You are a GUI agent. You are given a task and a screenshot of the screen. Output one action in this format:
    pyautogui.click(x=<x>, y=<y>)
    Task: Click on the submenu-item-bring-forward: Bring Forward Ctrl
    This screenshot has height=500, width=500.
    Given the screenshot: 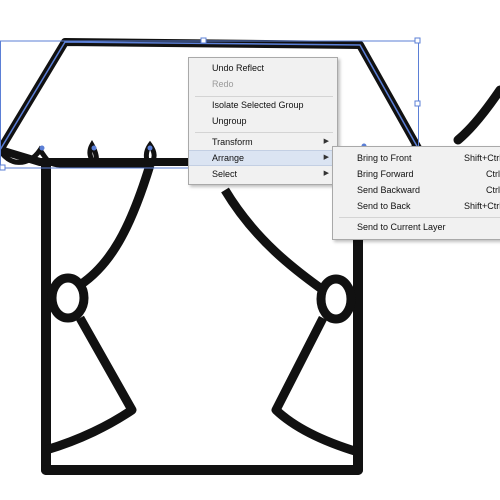 What is the action you would take?
    pyautogui.click(x=416, y=174)
    